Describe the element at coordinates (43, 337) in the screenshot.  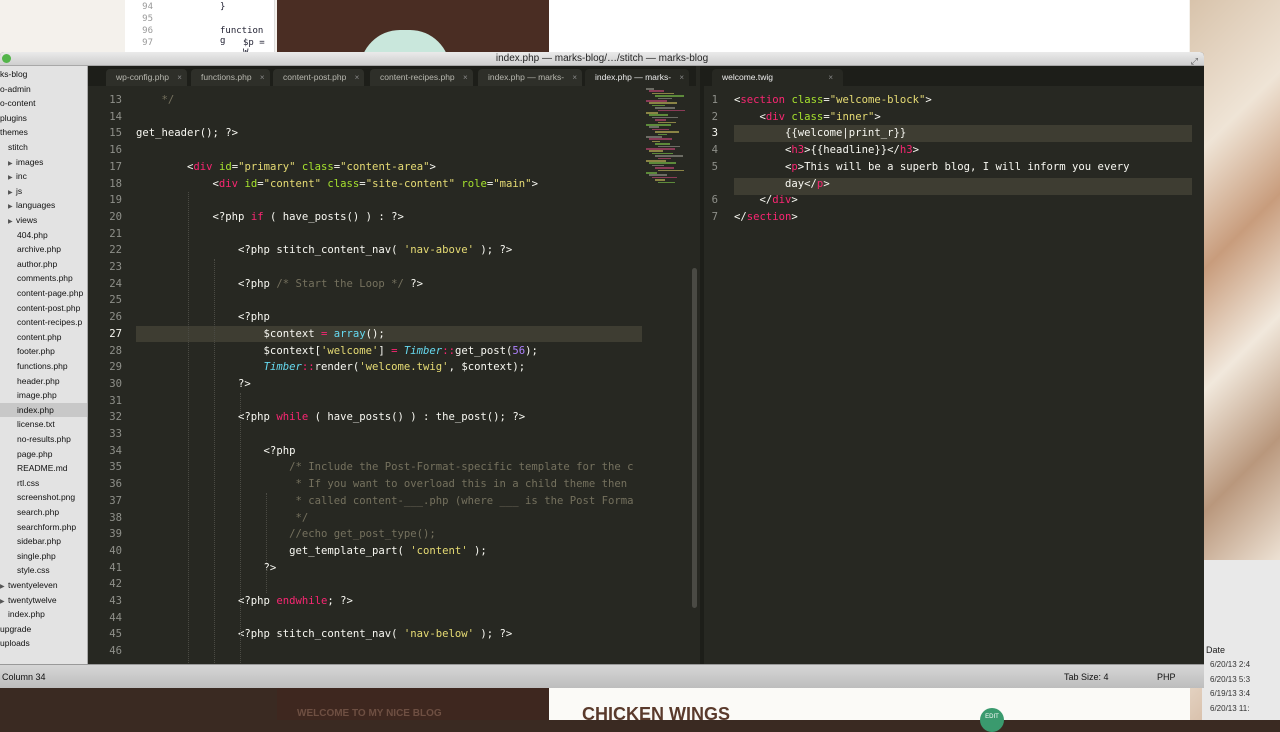
I see `sidebar-item: content.php` at that location.